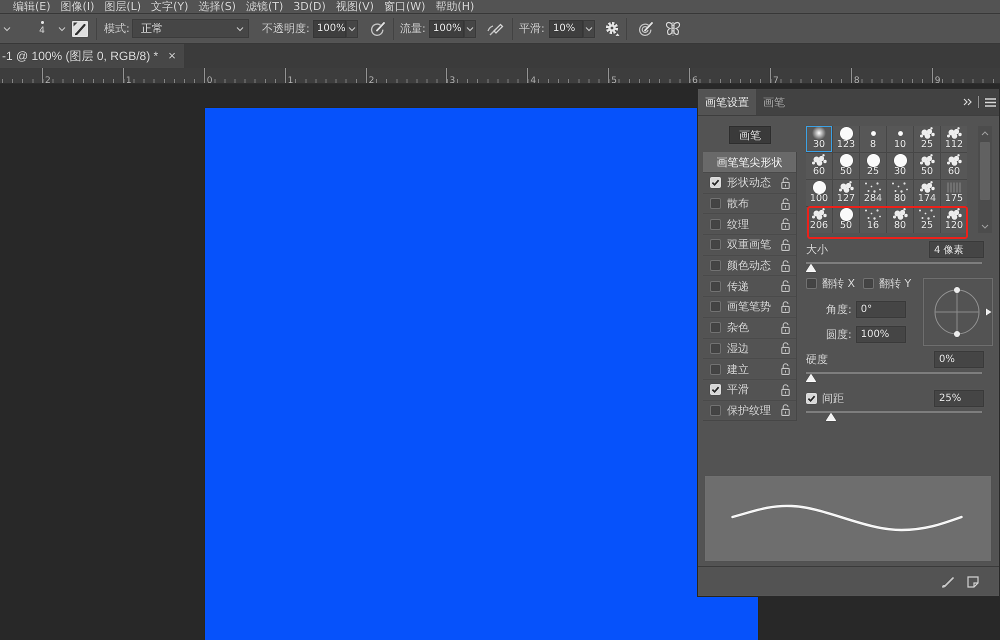 Image resolution: width=1000 pixels, height=640 pixels. I want to click on mode-dropdown: 正常, so click(190, 28).